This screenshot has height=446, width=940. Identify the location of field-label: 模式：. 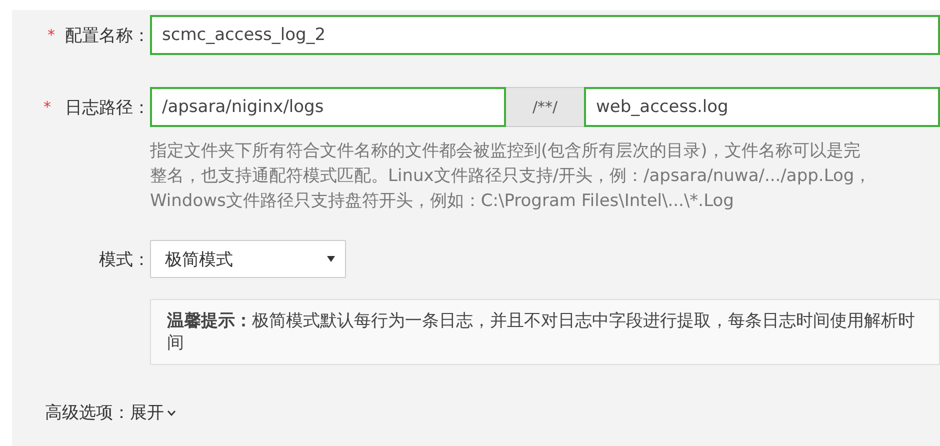
(124, 259).